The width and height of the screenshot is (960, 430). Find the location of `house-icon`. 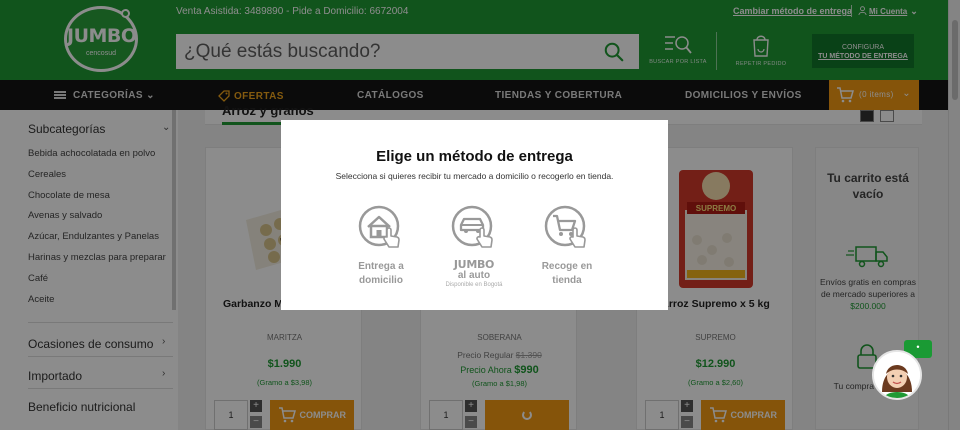

house-icon is located at coordinates (379, 226).